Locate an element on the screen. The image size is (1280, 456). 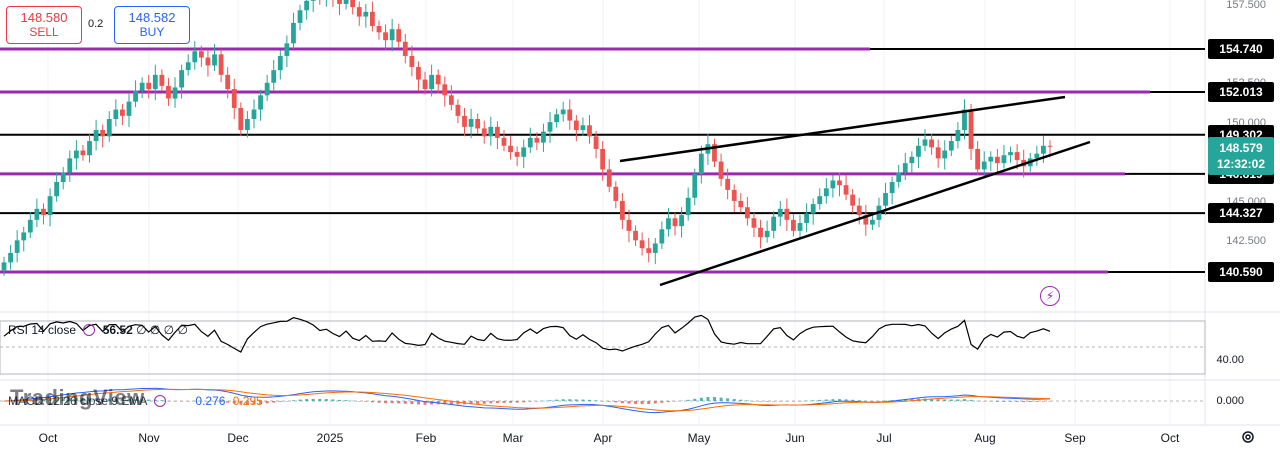
buy-button: 148.582 BUY is located at coordinates (152, 25).